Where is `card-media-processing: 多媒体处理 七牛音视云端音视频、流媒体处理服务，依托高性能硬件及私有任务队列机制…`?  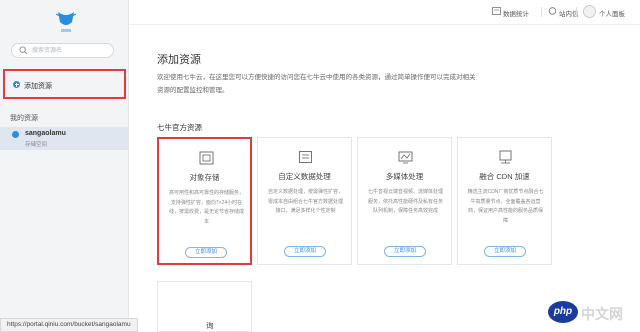
card-media-processing: 多媒体处理 七牛音视云端音视频、流媒体处理服务，依托高性能硬件及私有任务队列机制… is located at coordinates (404, 201).